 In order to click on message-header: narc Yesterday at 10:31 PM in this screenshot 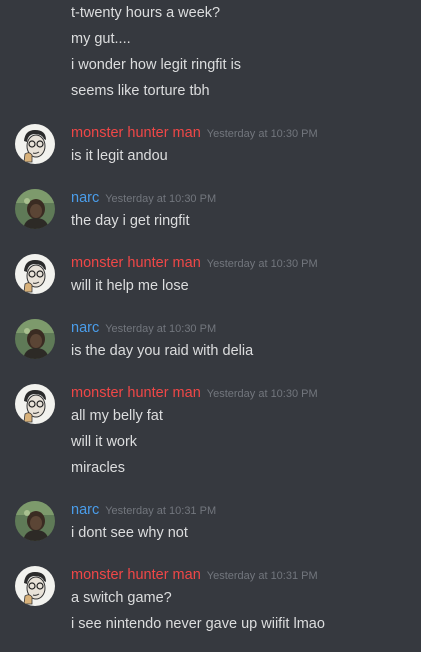, I will do `click(143, 510)`.